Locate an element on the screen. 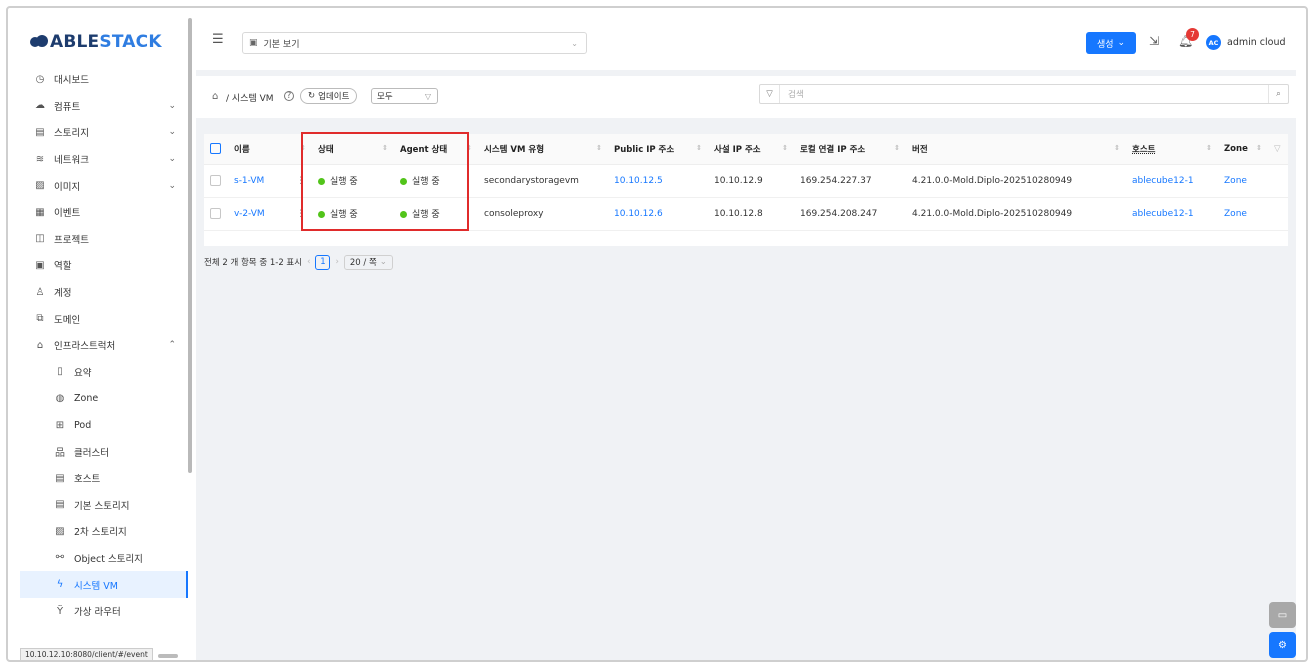 Image resolution: width=1314 pixels, height=668 pixels. vm-name-link: v-2-VM is located at coordinates (259, 214).